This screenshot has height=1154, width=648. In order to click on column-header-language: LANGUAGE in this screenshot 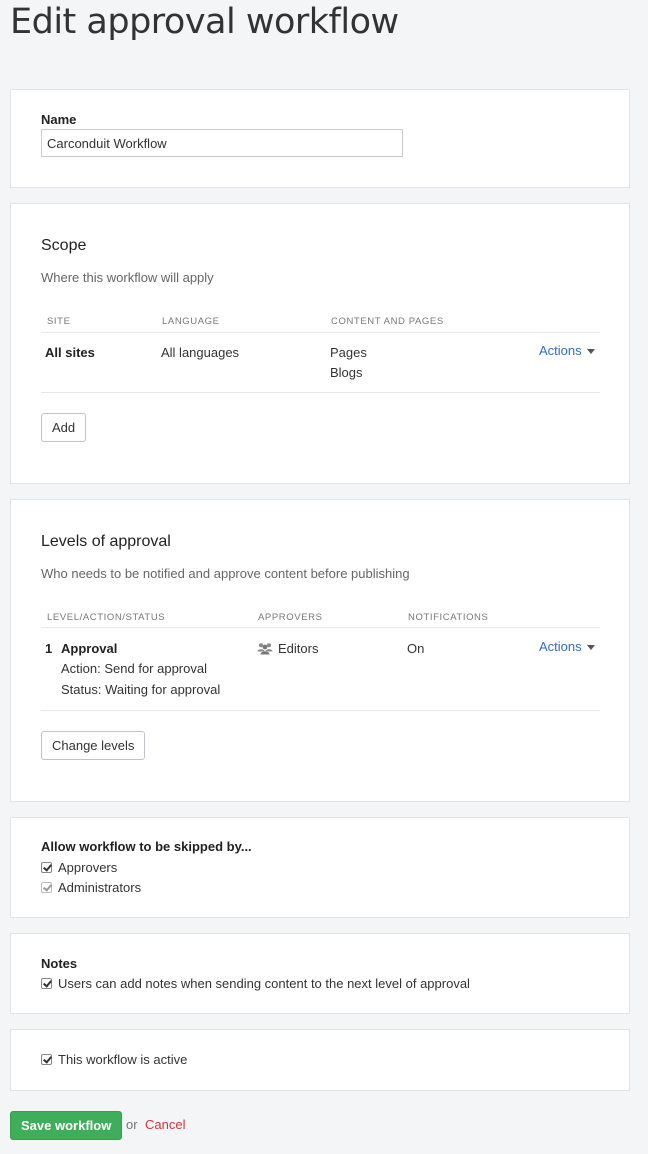, I will do `click(191, 321)`.